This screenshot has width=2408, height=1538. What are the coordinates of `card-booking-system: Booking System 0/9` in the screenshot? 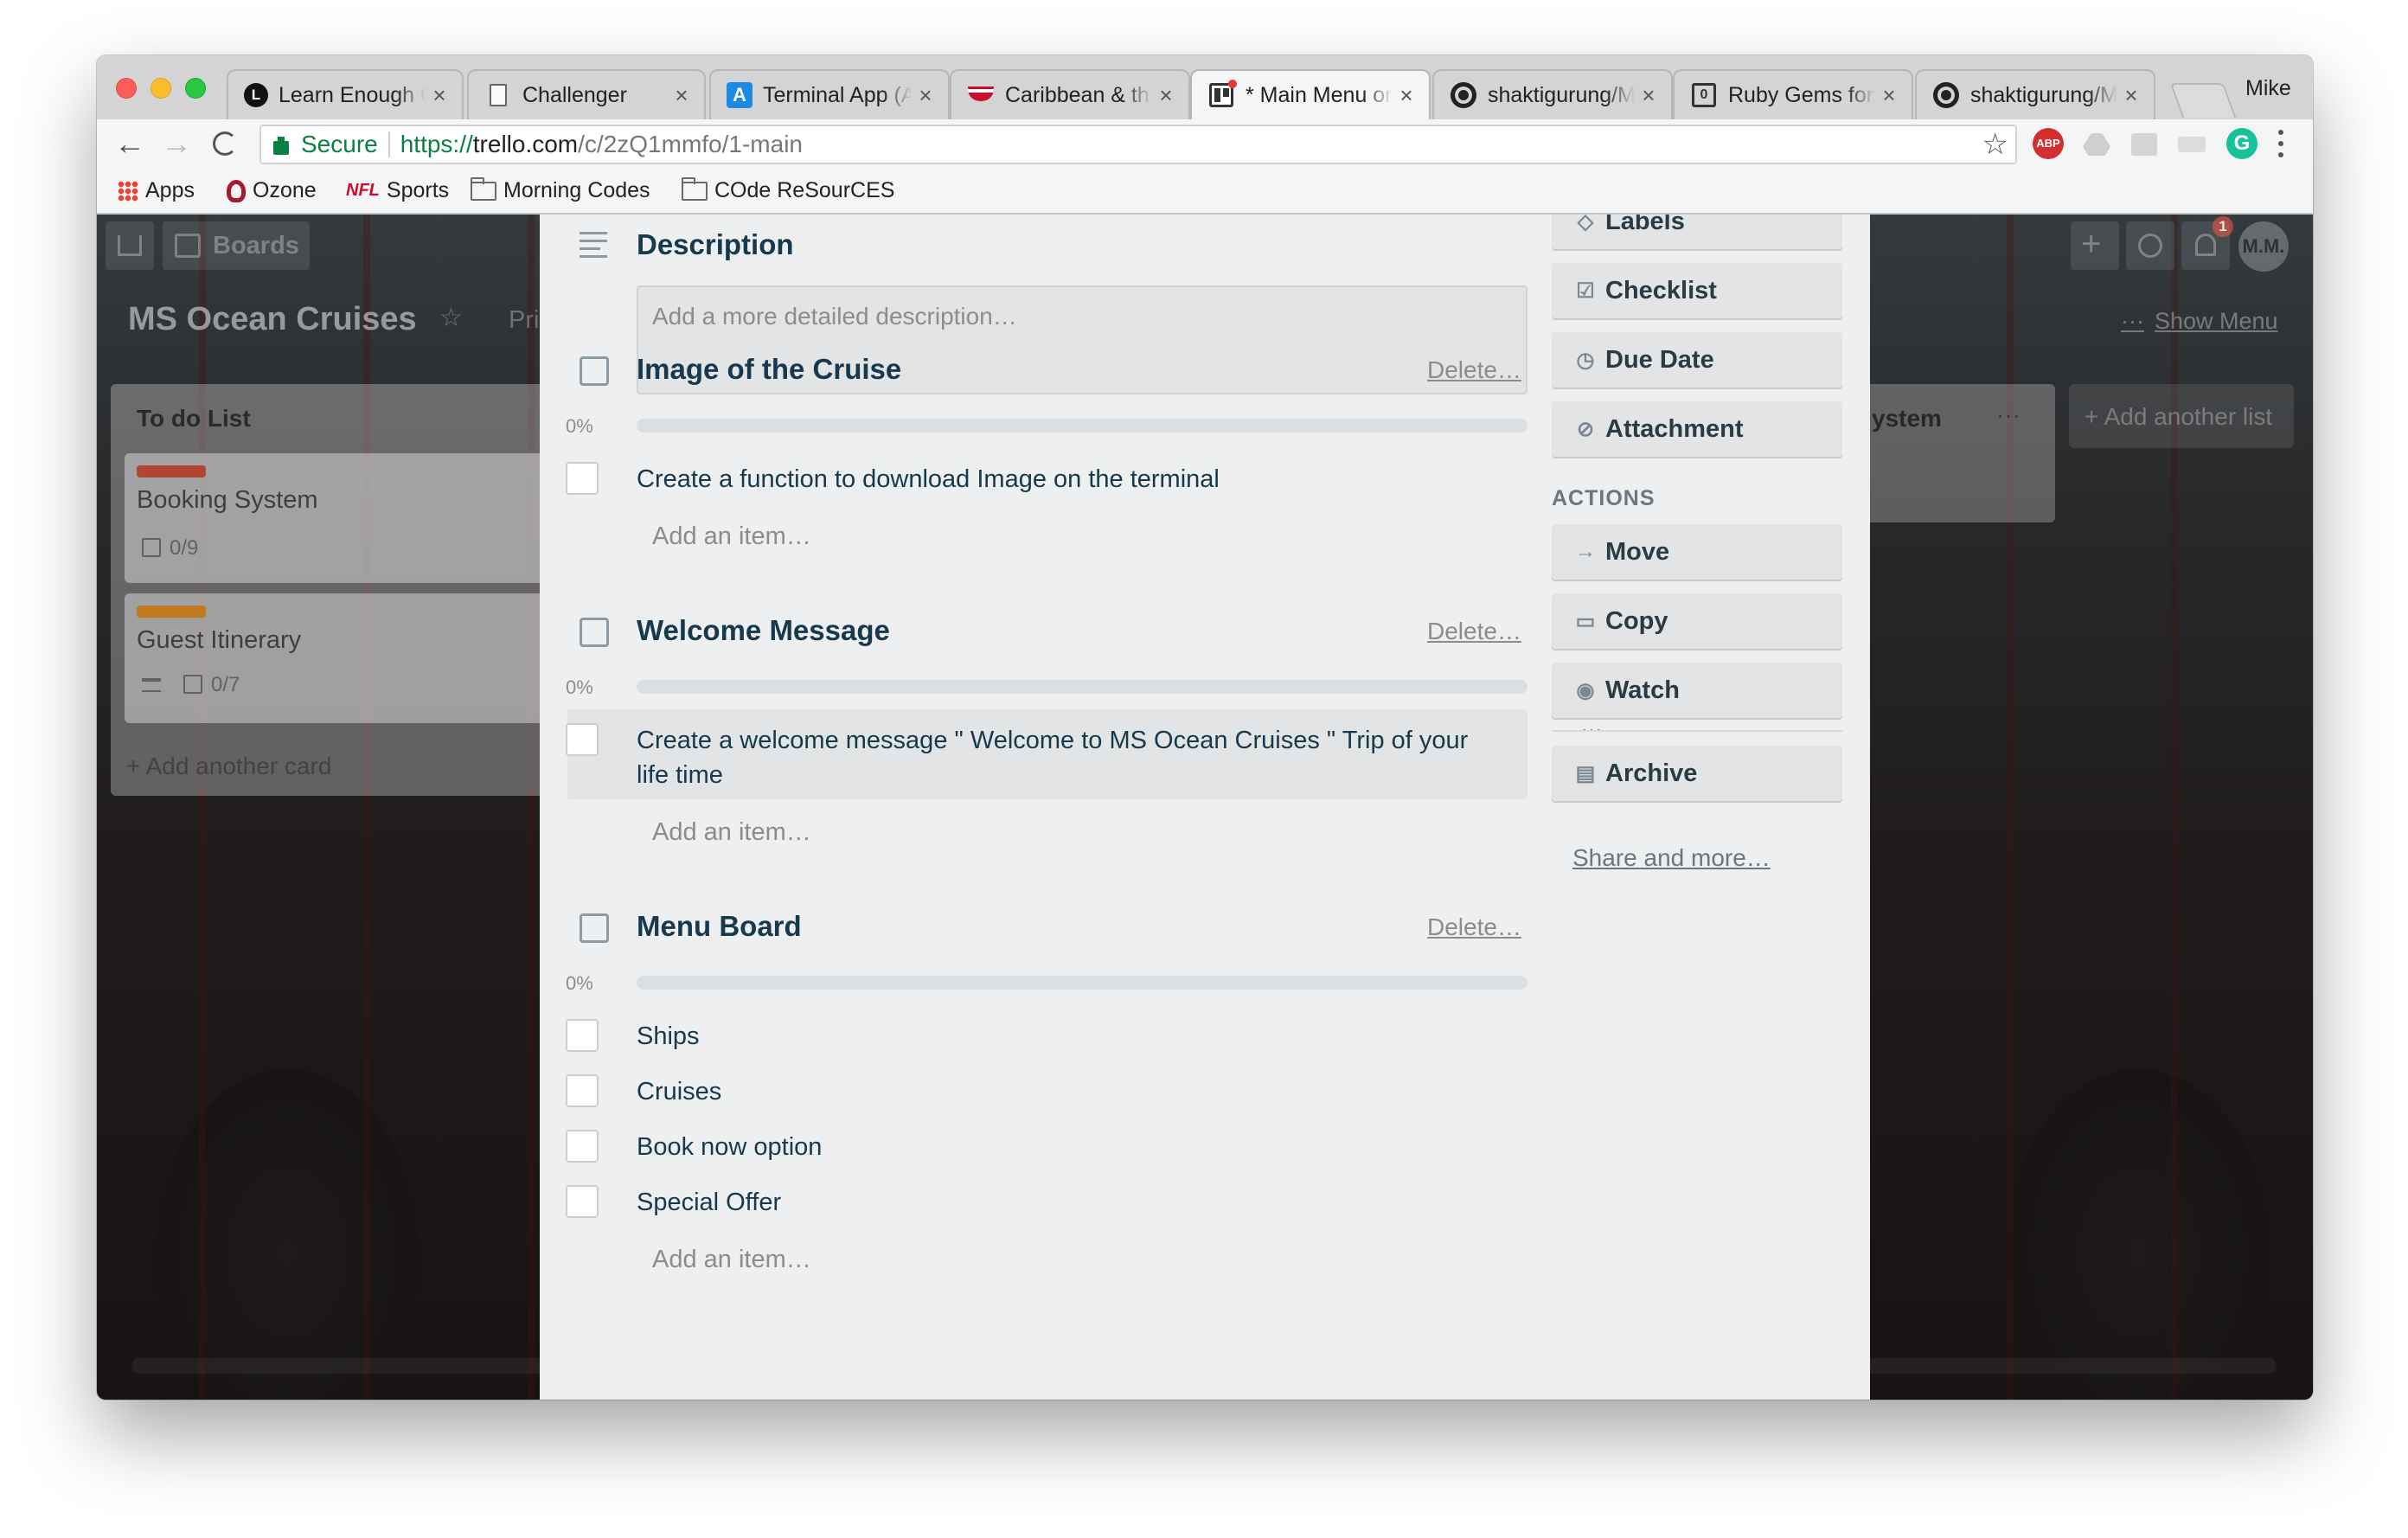 It's located at (341, 518).